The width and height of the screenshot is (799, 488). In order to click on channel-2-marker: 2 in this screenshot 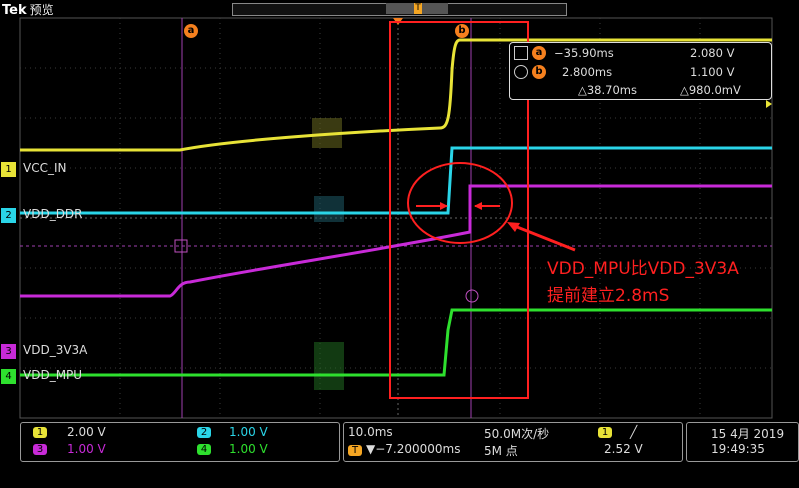, I will do `click(8, 215)`.